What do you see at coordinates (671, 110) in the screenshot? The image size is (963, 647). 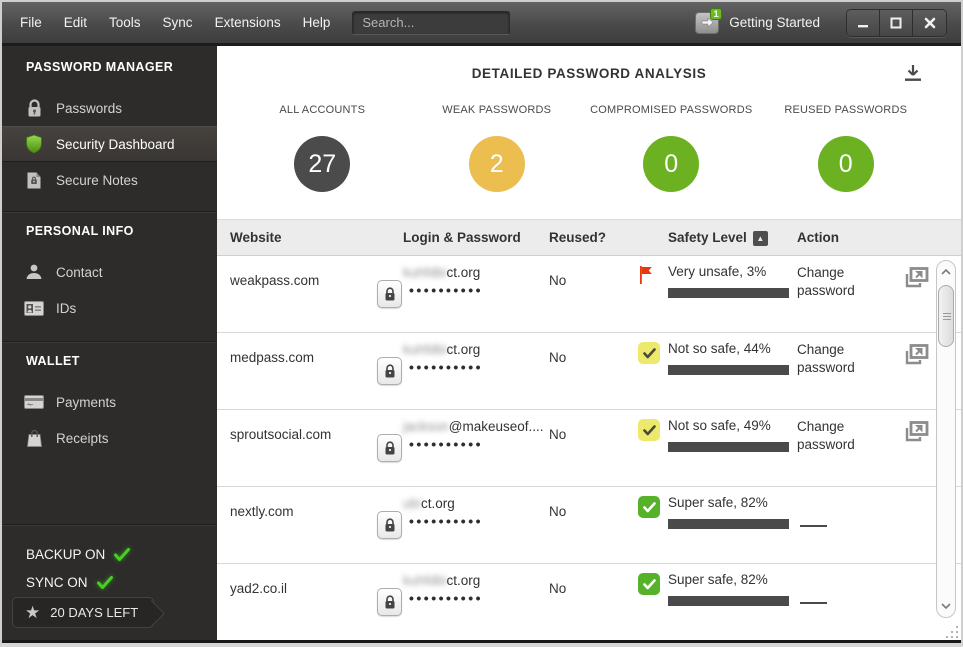 I see `stat-label: COMPROMISED PASSWORDS` at bounding box center [671, 110].